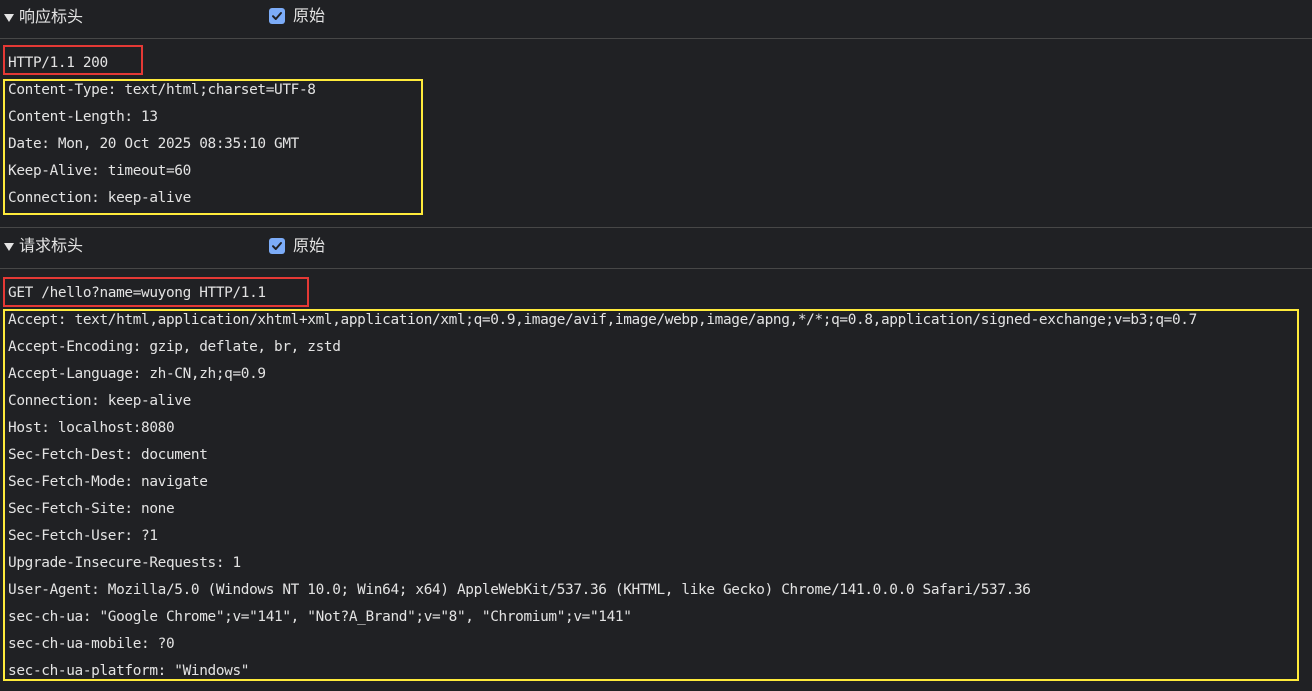 This screenshot has width=1312, height=691. Describe the element at coordinates (309, 15) in the screenshot. I see `response-raw-label: 原始` at that location.